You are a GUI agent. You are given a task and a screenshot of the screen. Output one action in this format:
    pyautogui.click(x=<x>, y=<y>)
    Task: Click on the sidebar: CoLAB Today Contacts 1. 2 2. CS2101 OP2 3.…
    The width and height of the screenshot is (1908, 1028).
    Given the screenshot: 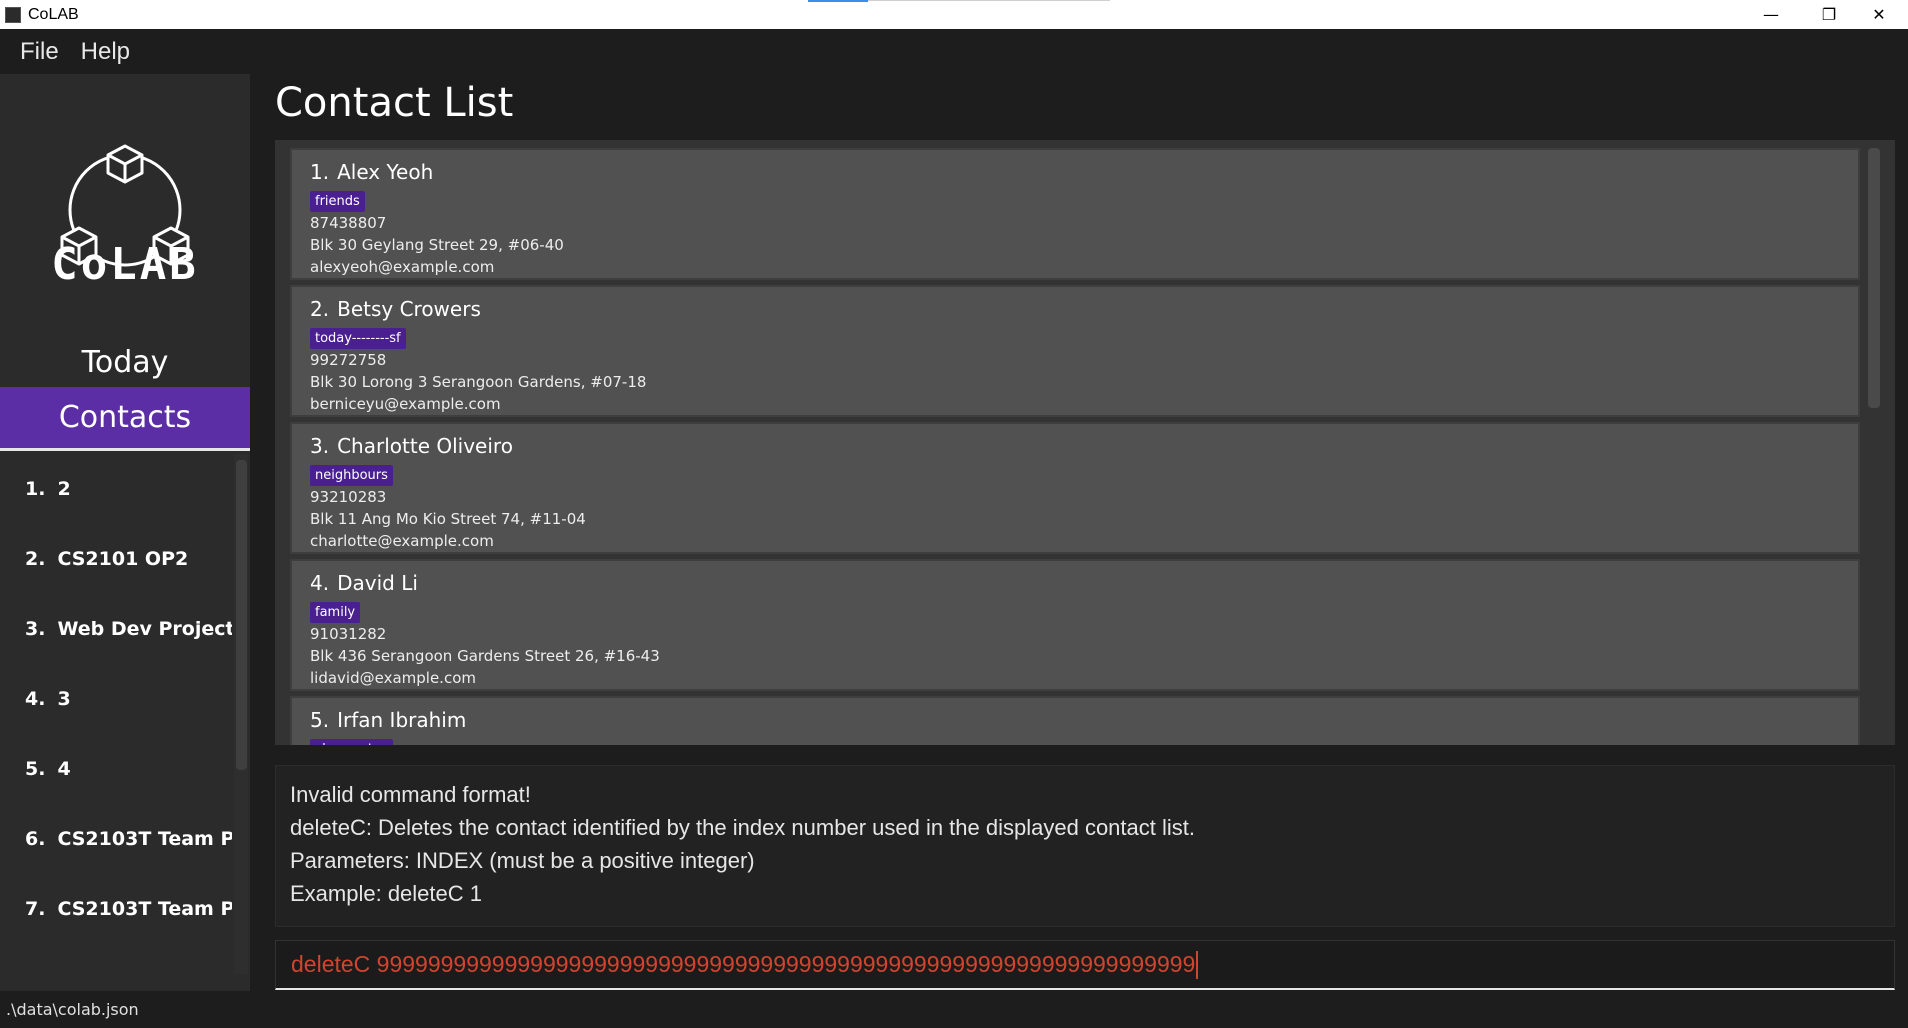 What is the action you would take?
    pyautogui.click(x=125, y=532)
    